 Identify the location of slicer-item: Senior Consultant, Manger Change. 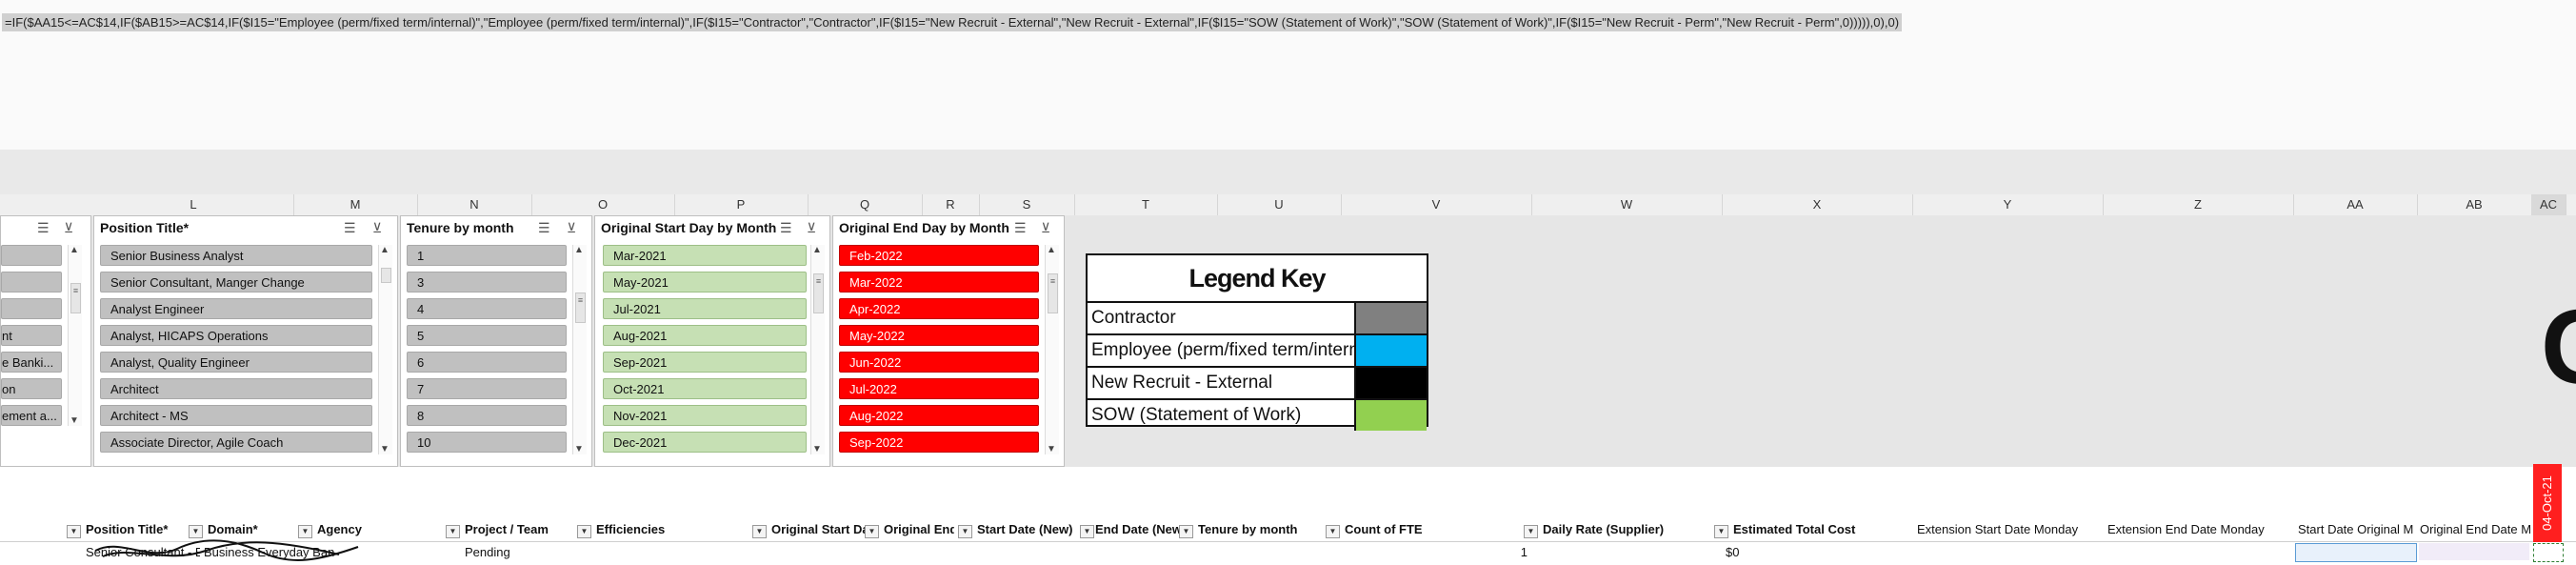
(236, 282).